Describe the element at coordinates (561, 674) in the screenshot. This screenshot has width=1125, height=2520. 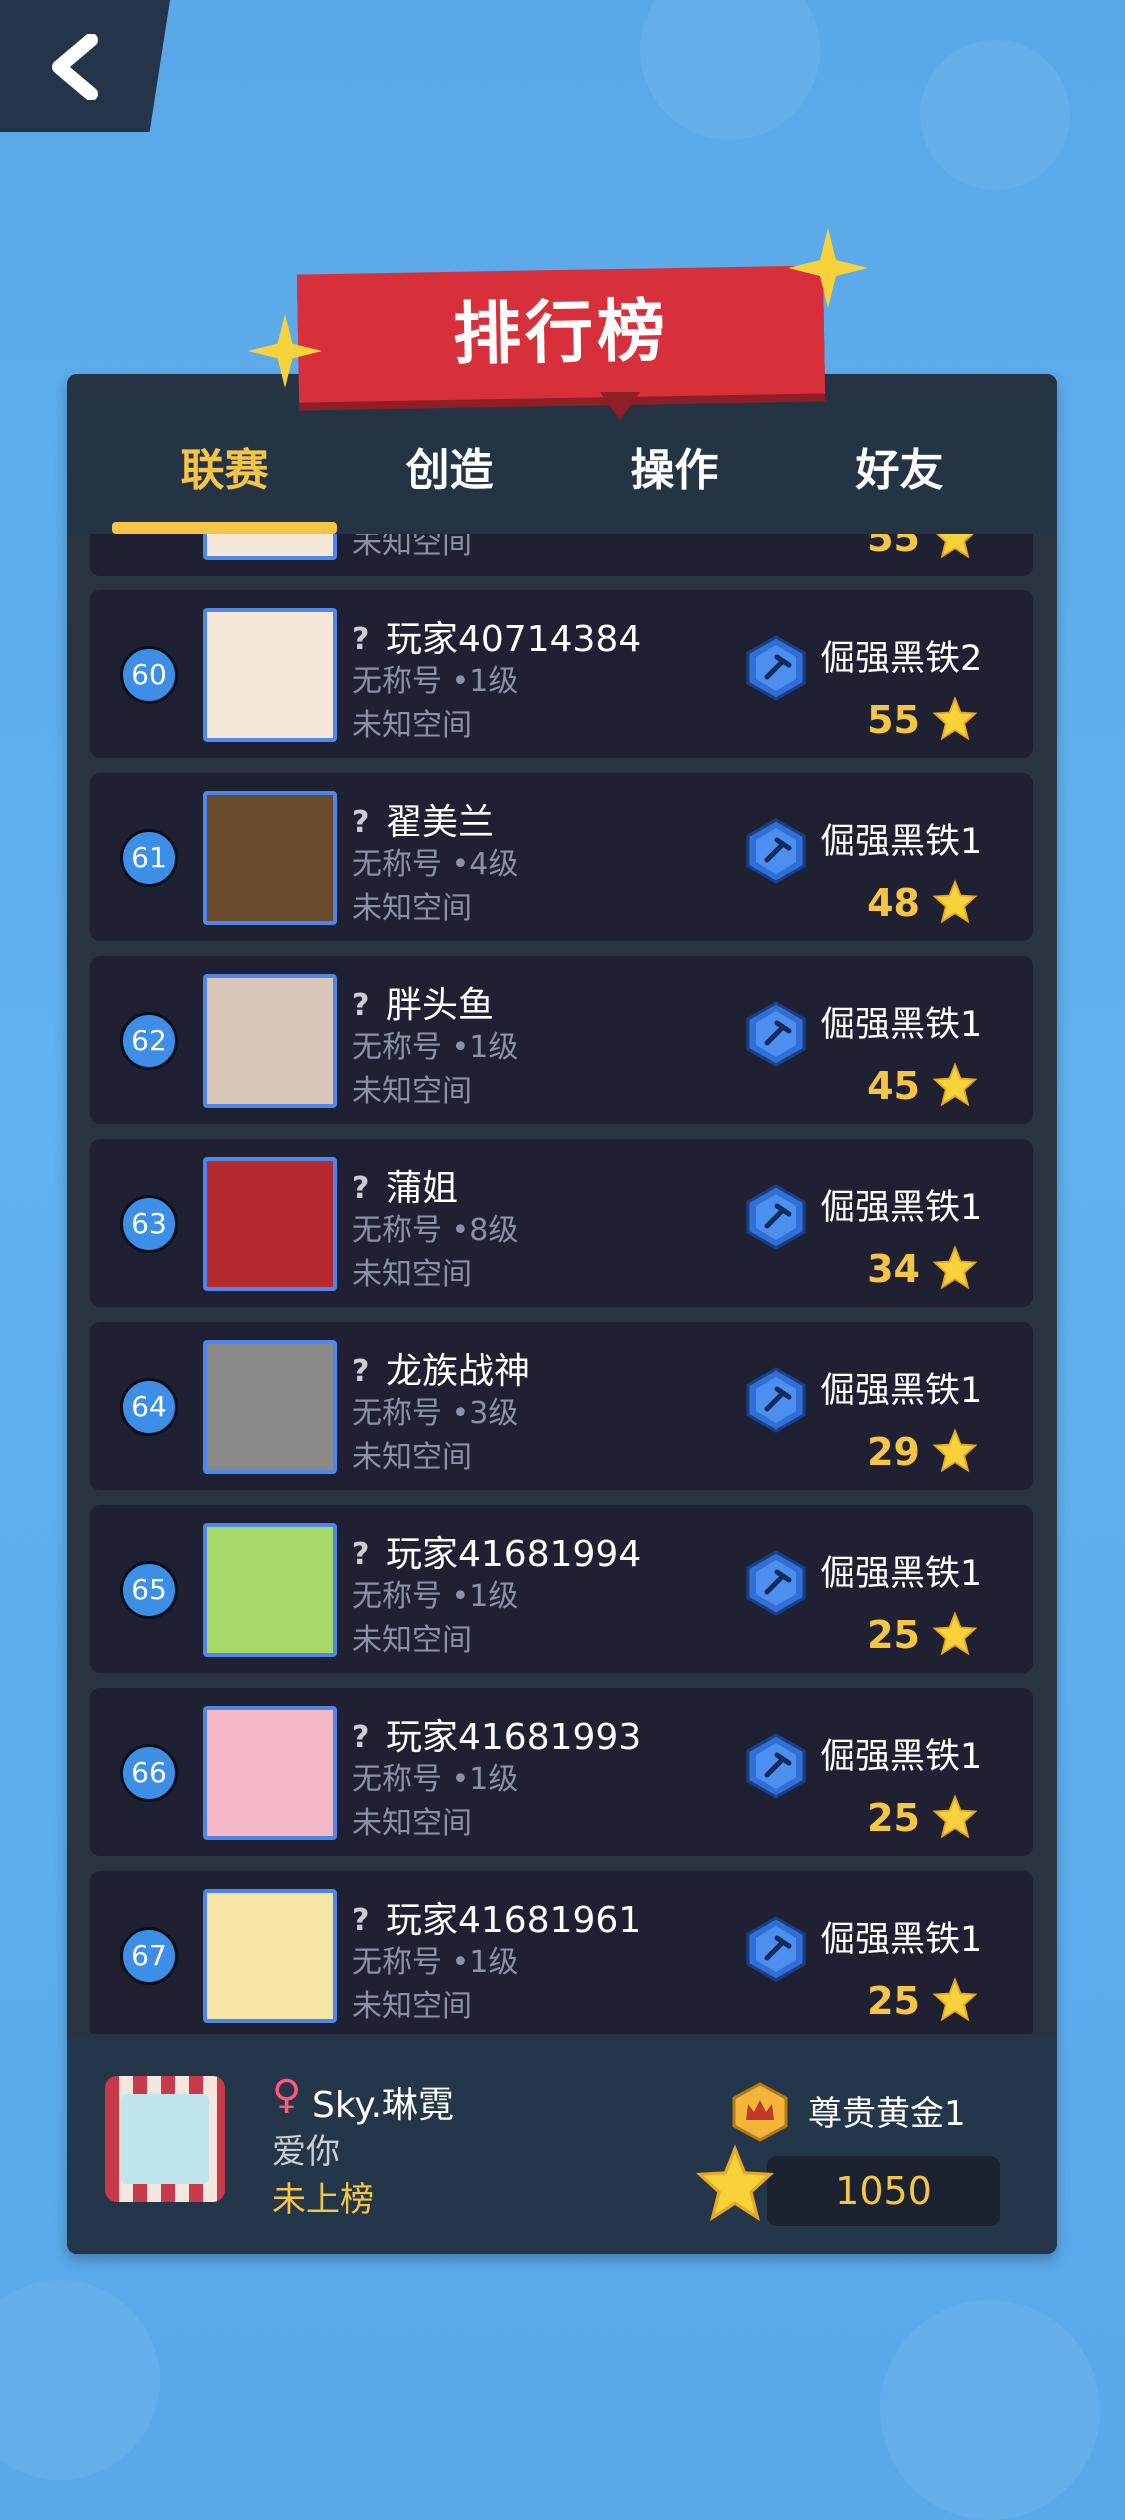
I see `list-item: 60? 玩家40714384 无称号 •1级 未知空间 倔强黑铁2 55` at that location.